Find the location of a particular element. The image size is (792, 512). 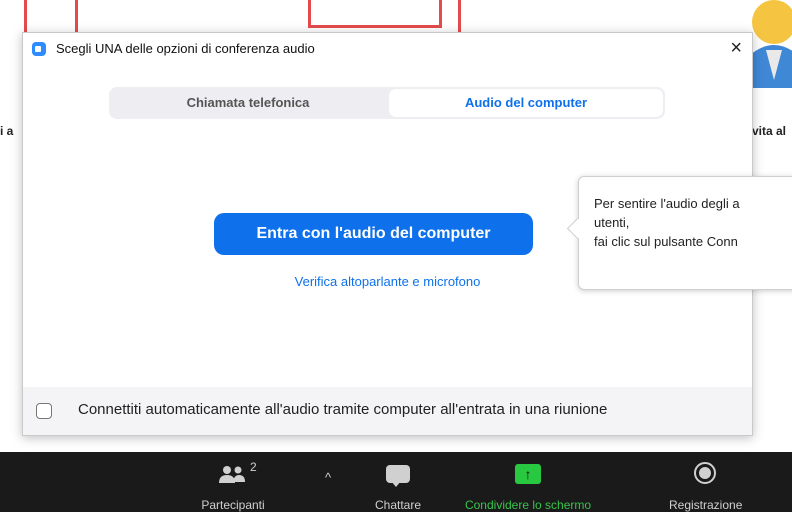

background-label: vita al is located at coordinates (769, 131).